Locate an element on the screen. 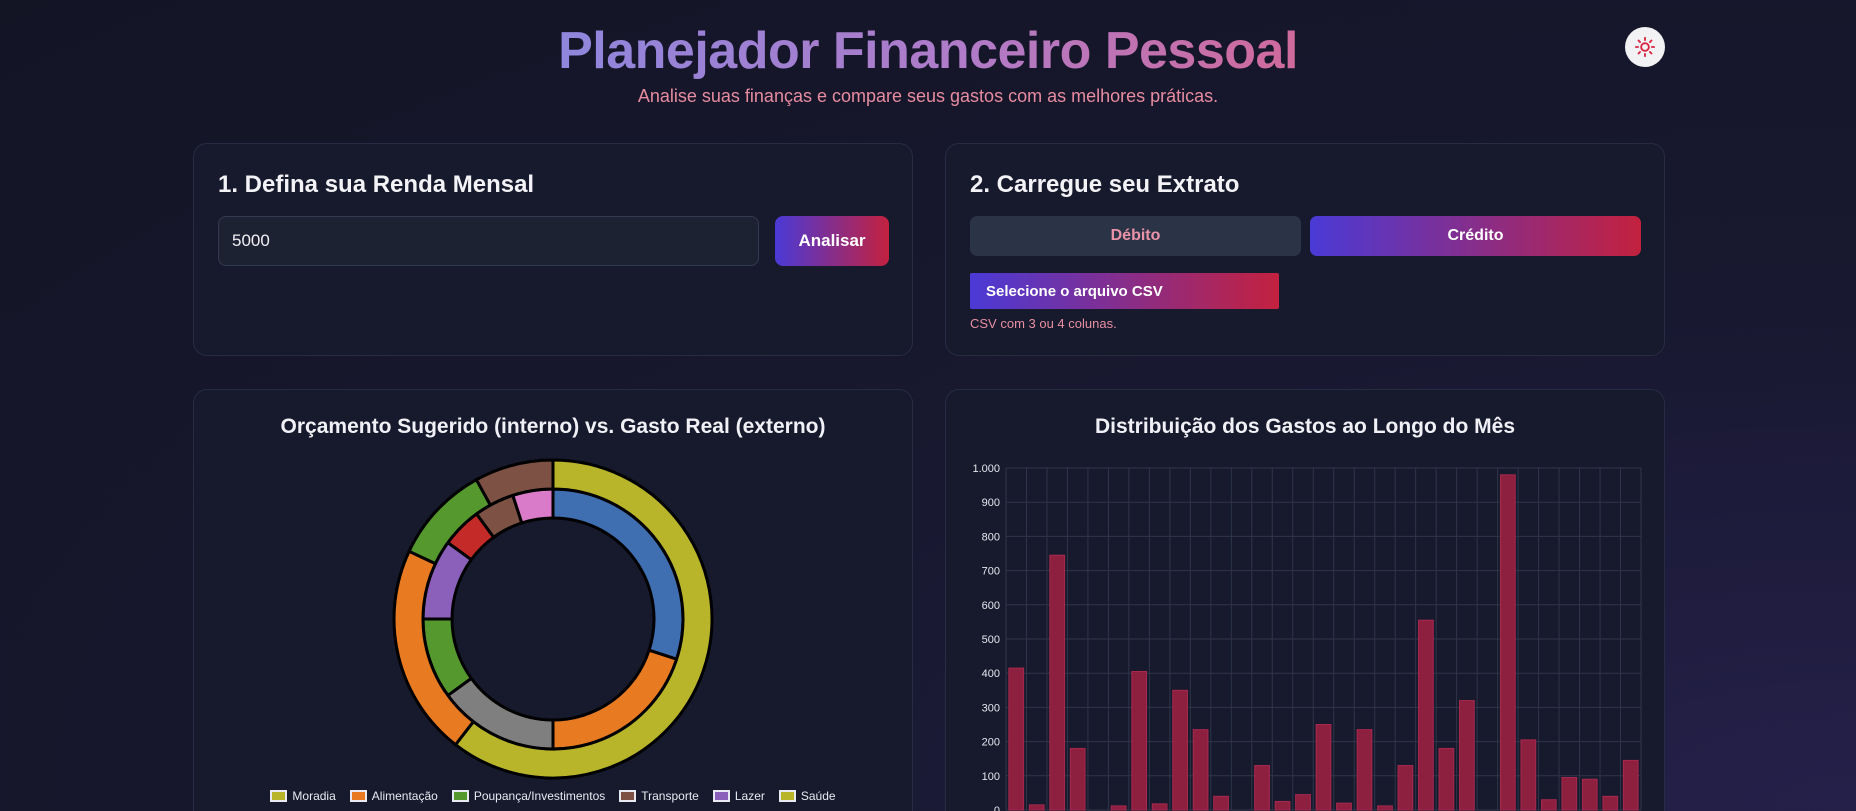 The height and width of the screenshot is (811, 1856). legend-label: Moradia is located at coordinates (314, 796).